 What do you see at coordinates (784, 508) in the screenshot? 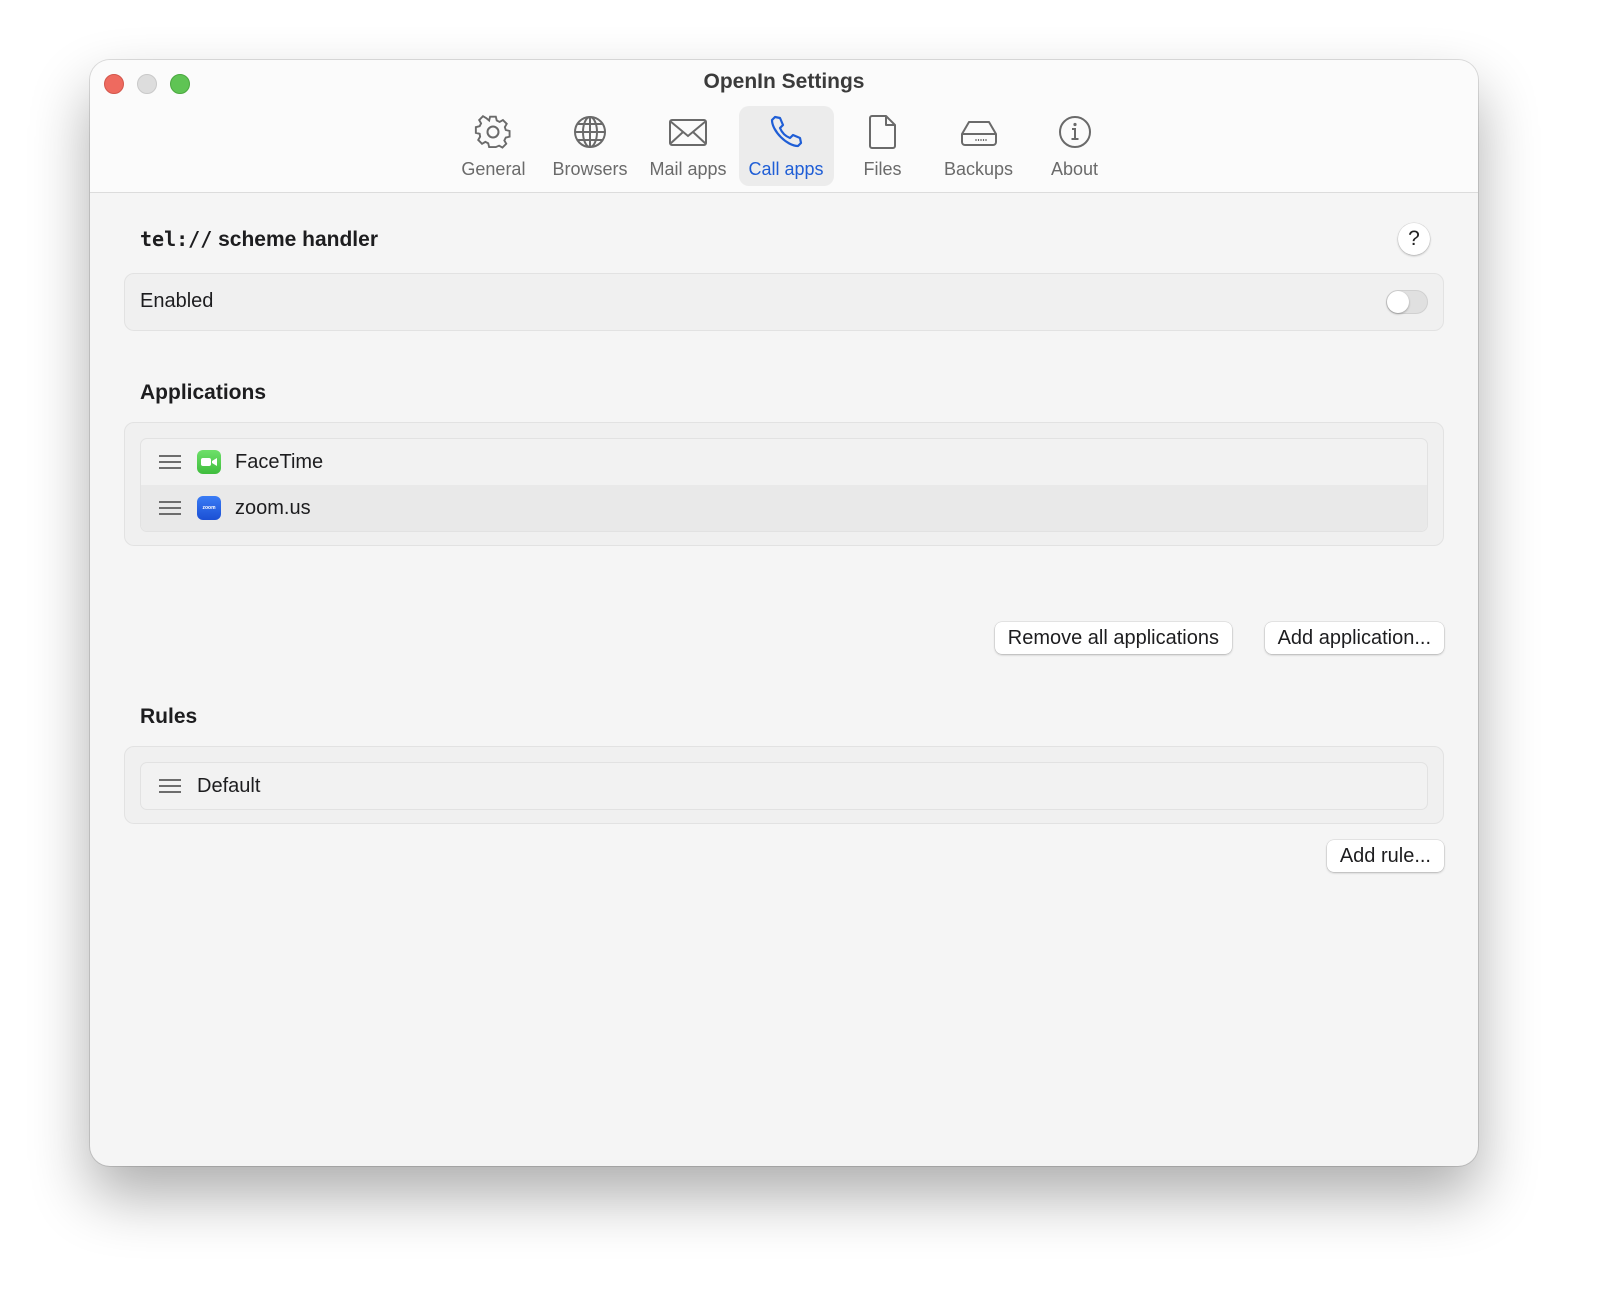
I see `list-item: zoom zoom.us` at bounding box center [784, 508].